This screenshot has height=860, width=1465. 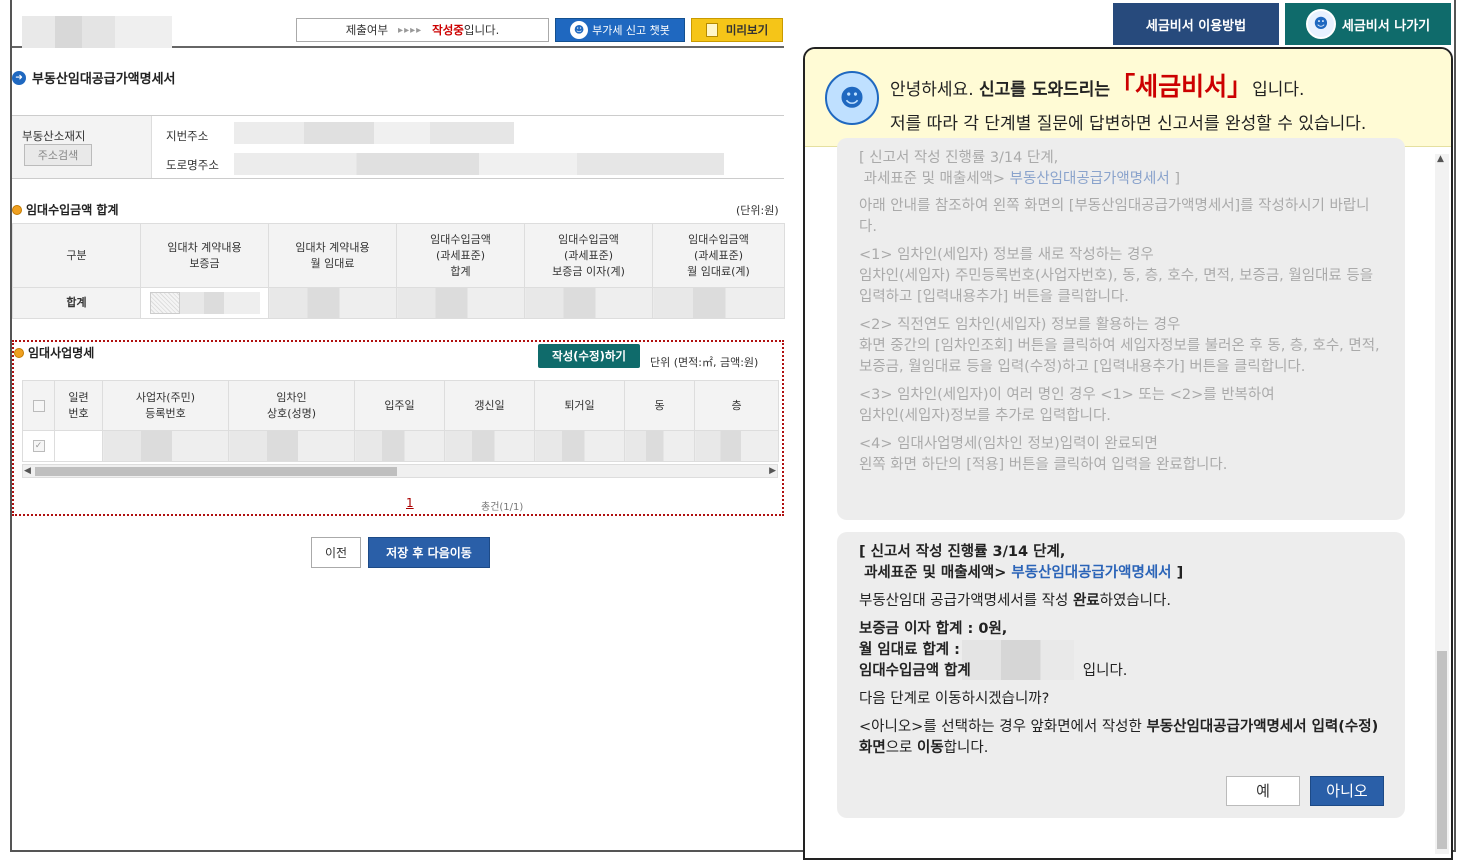 What do you see at coordinates (204, 255) in the screenshot?
I see `summary-header: 임대차 계약내용 보증금` at bounding box center [204, 255].